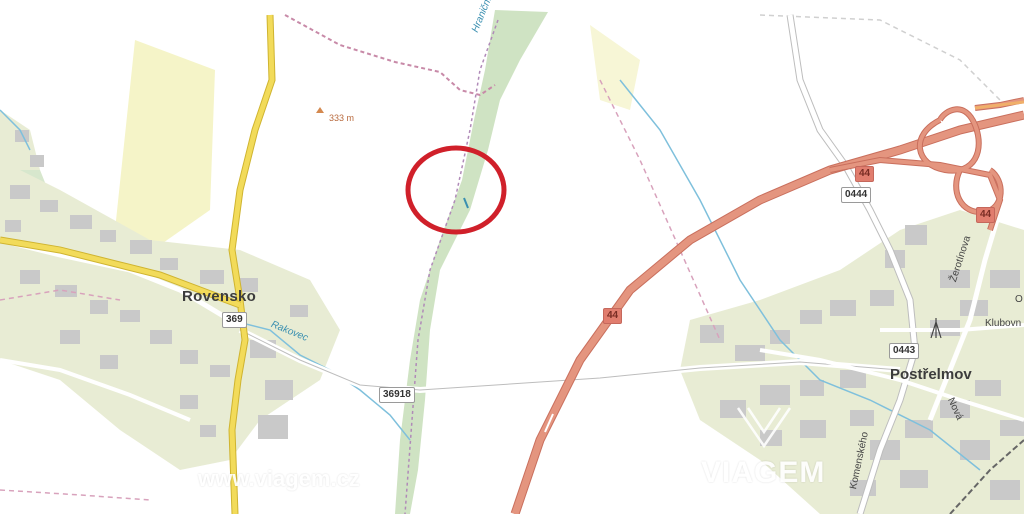  What do you see at coordinates (1003, 323) in the screenshot?
I see `street-label-klubovni: Klubovn` at bounding box center [1003, 323].